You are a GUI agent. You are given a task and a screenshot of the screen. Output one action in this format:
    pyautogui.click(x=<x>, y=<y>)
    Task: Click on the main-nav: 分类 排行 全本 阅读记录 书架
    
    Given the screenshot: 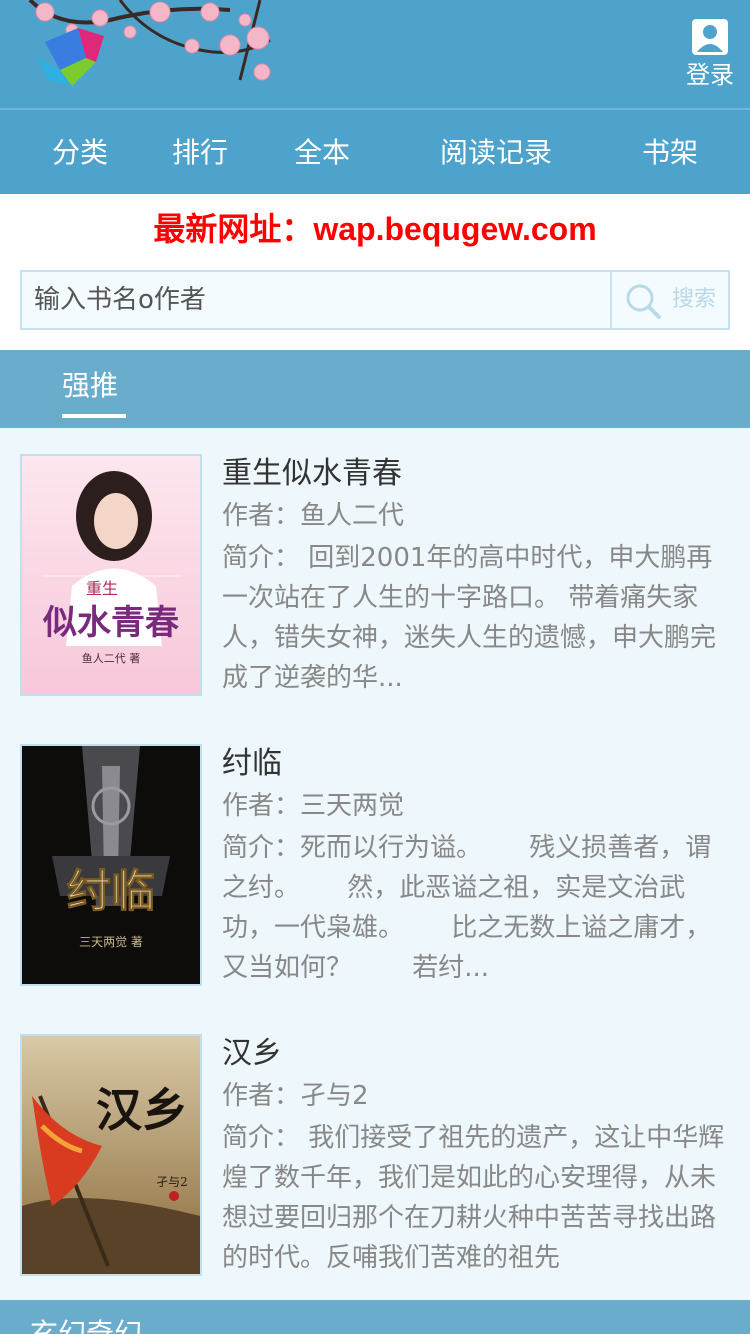 What is the action you would take?
    pyautogui.click(x=375, y=151)
    